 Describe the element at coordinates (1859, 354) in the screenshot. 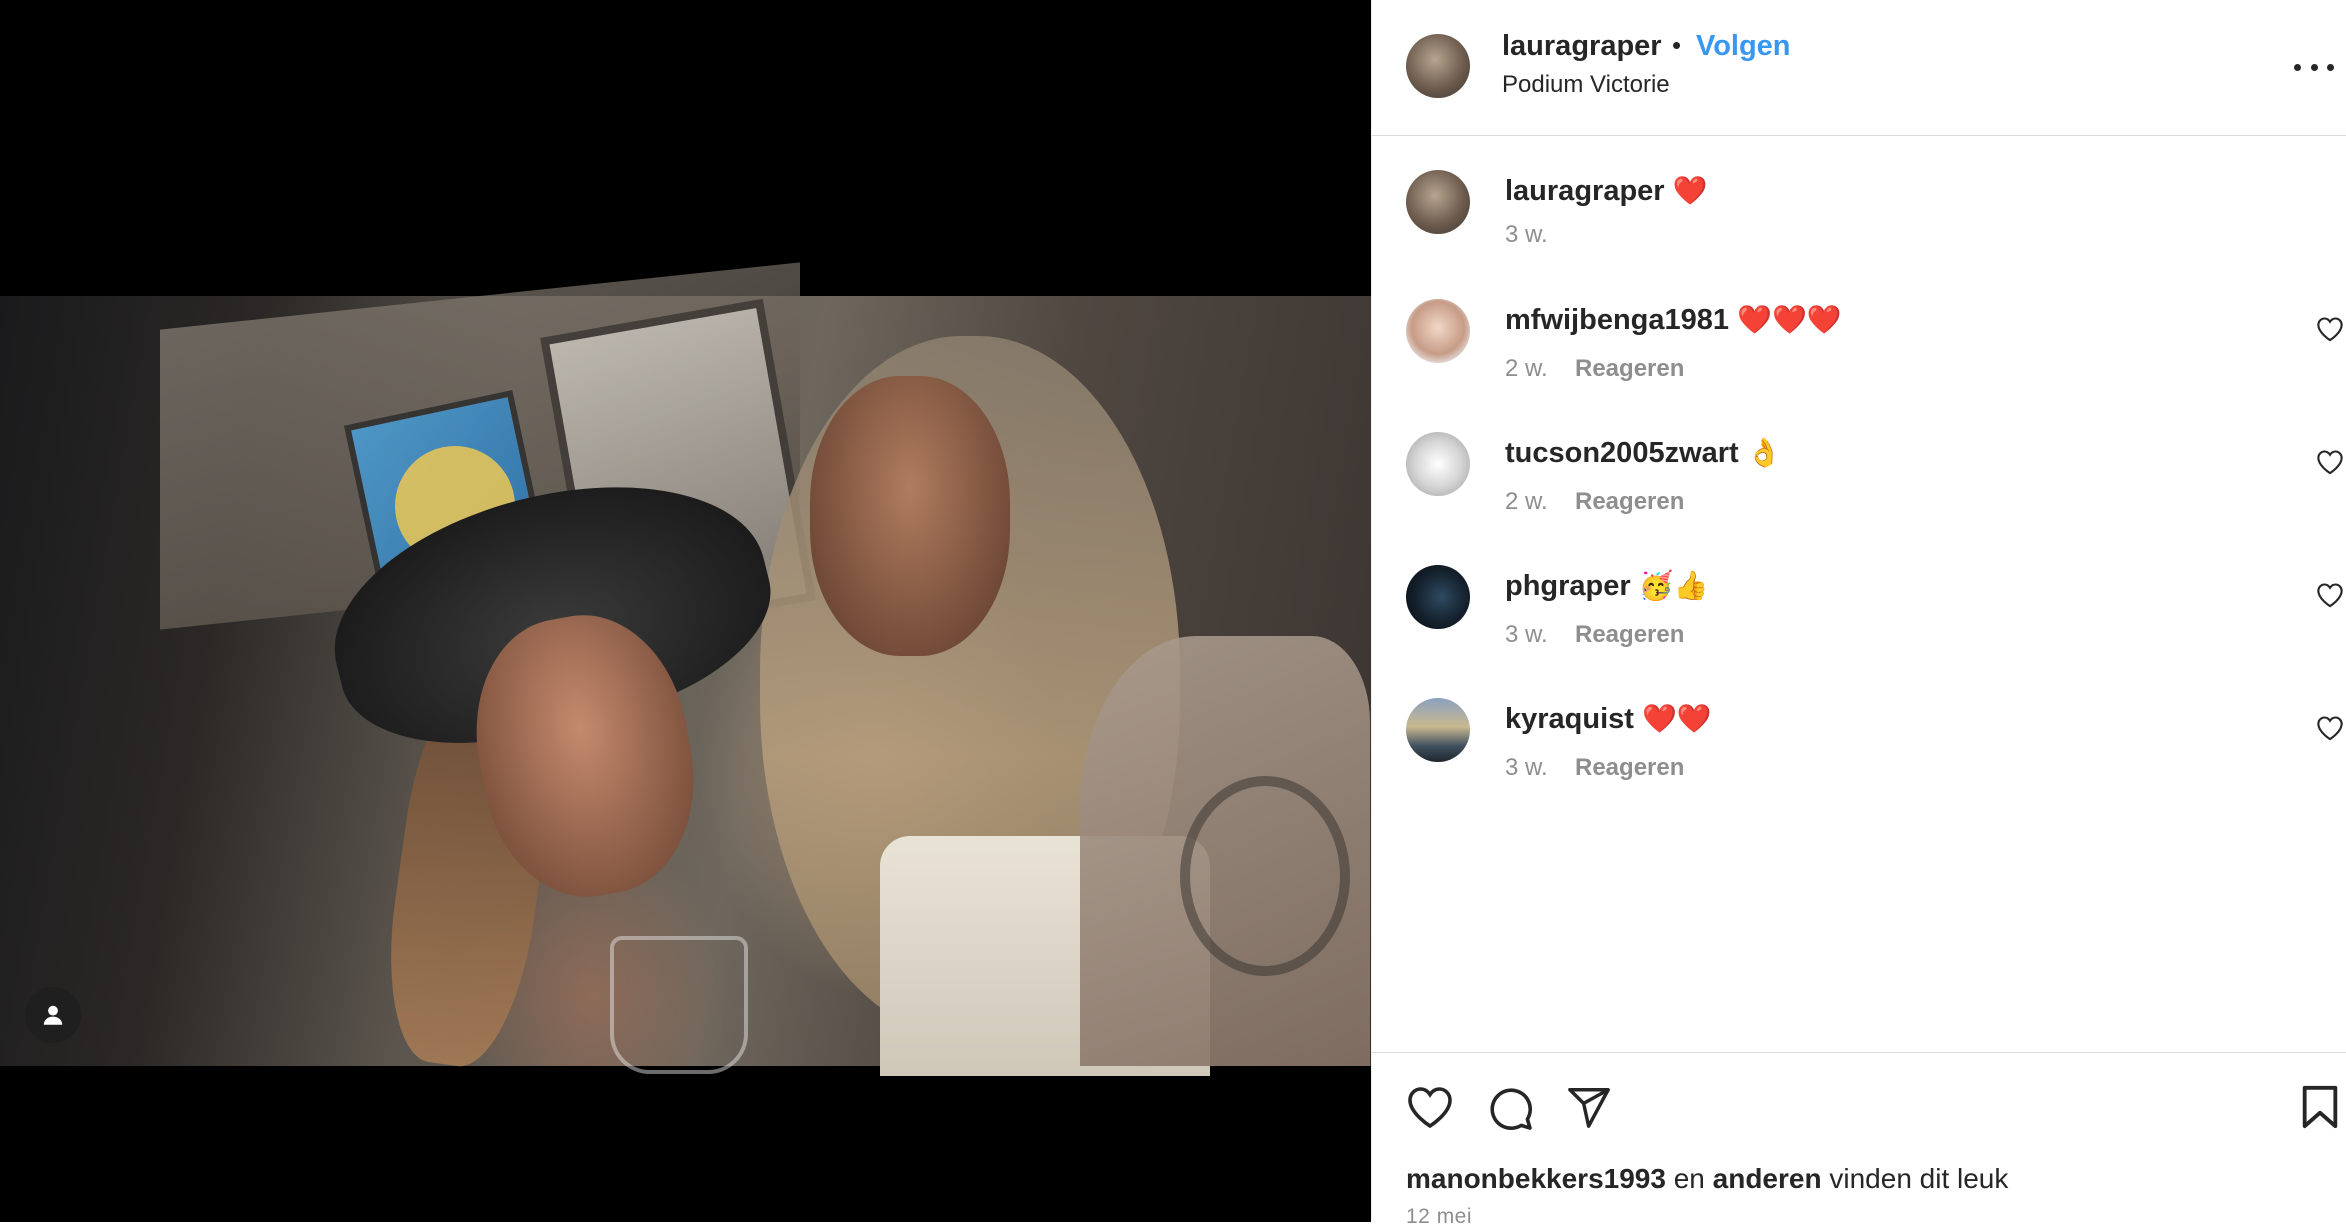

I see `comment-item: mfwijbenga1981 ❤️❤️❤️ 2 w. Reageren` at that location.